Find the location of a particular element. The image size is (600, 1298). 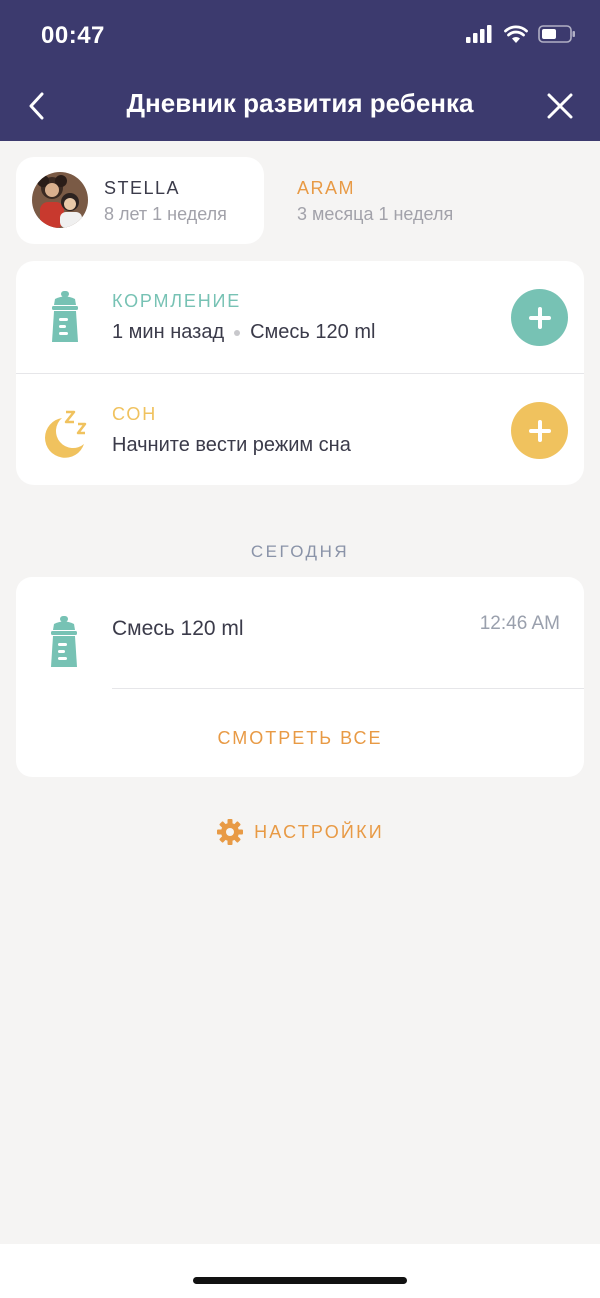

sleep-detail: Начните вести режим сна is located at coordinates (231, 445).